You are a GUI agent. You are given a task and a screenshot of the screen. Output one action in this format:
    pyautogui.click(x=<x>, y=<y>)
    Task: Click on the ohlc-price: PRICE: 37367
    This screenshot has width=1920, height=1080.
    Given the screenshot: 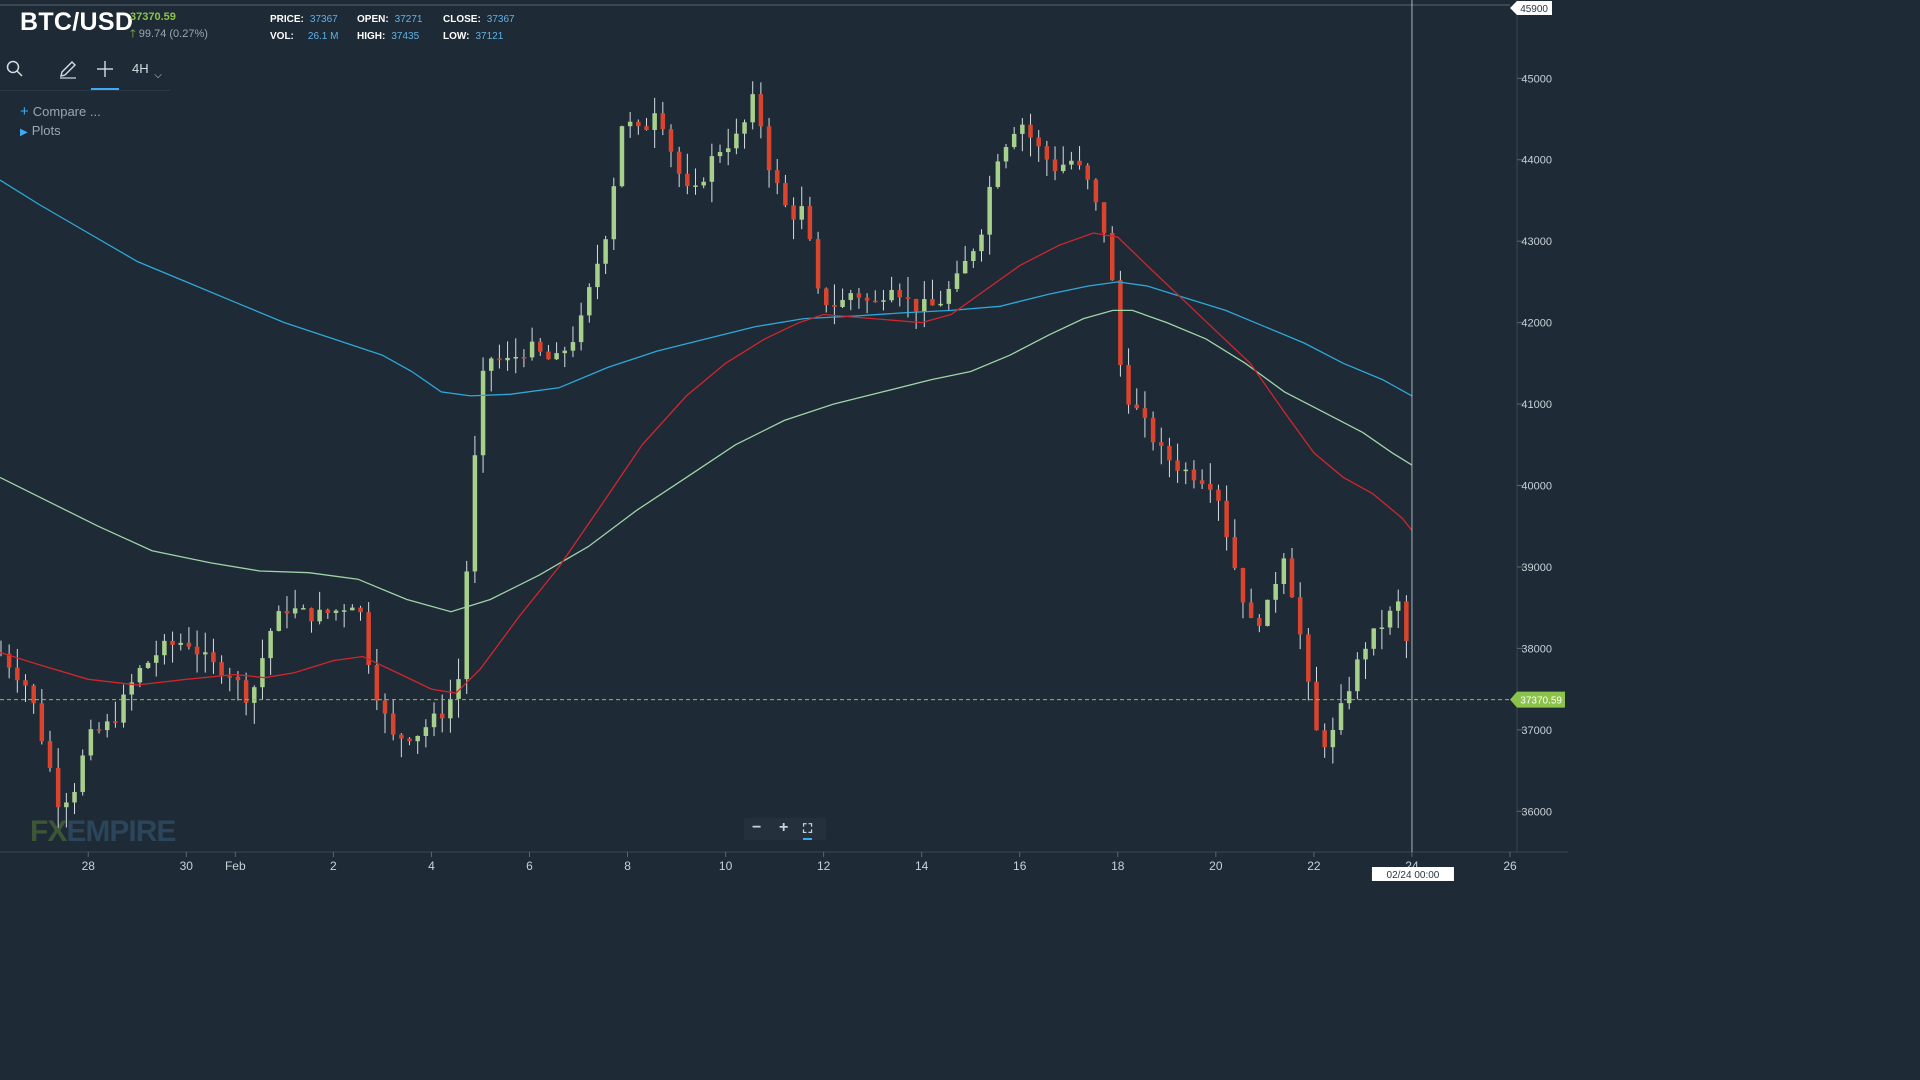 What is the action you would take?
    pyautogui.click(x=304, y=19)
    